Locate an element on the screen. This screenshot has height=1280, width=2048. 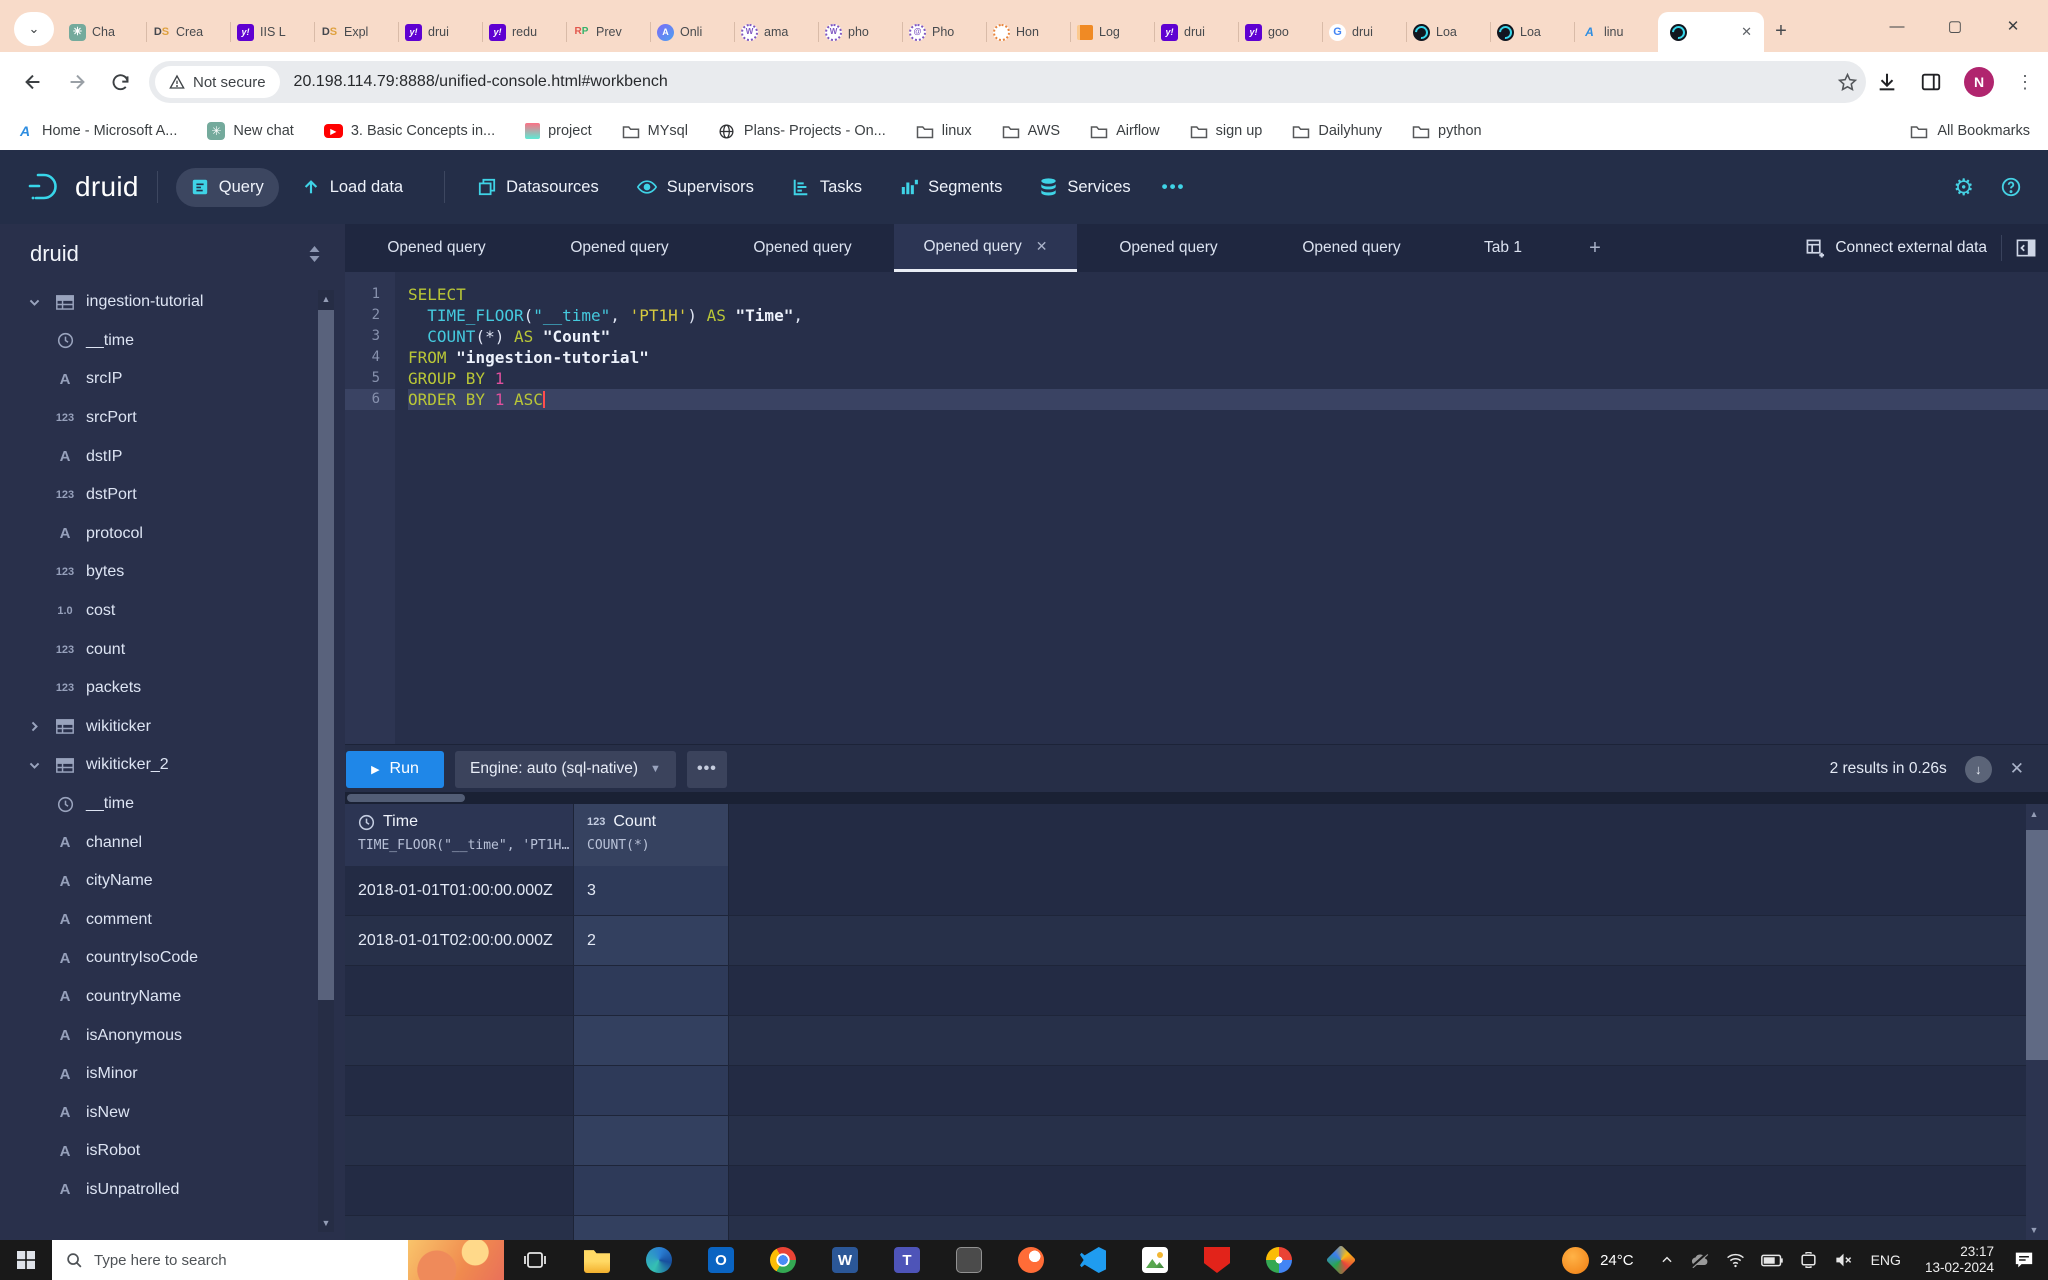
bookmark-item: sign up is located at coordinates (1226, 131).